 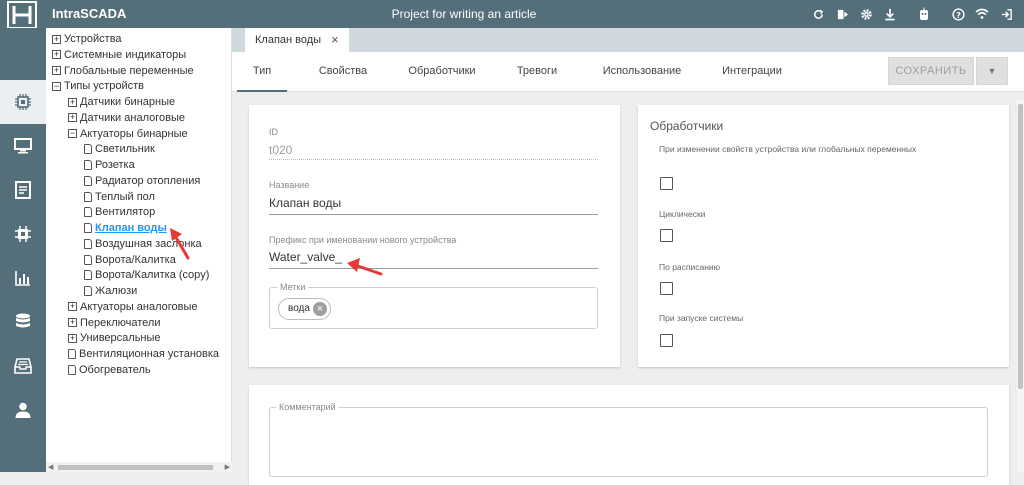 I want to click on nav-chip-icon, so click(x=23, y=234).